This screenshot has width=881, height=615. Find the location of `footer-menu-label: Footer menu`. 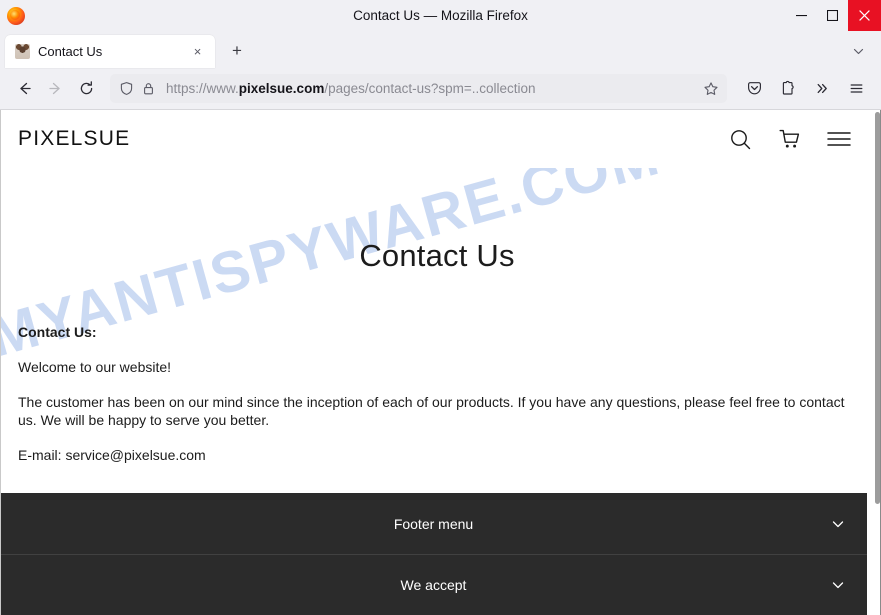

footer-menu-label: Footer menu is located at coordinates (433, 523).